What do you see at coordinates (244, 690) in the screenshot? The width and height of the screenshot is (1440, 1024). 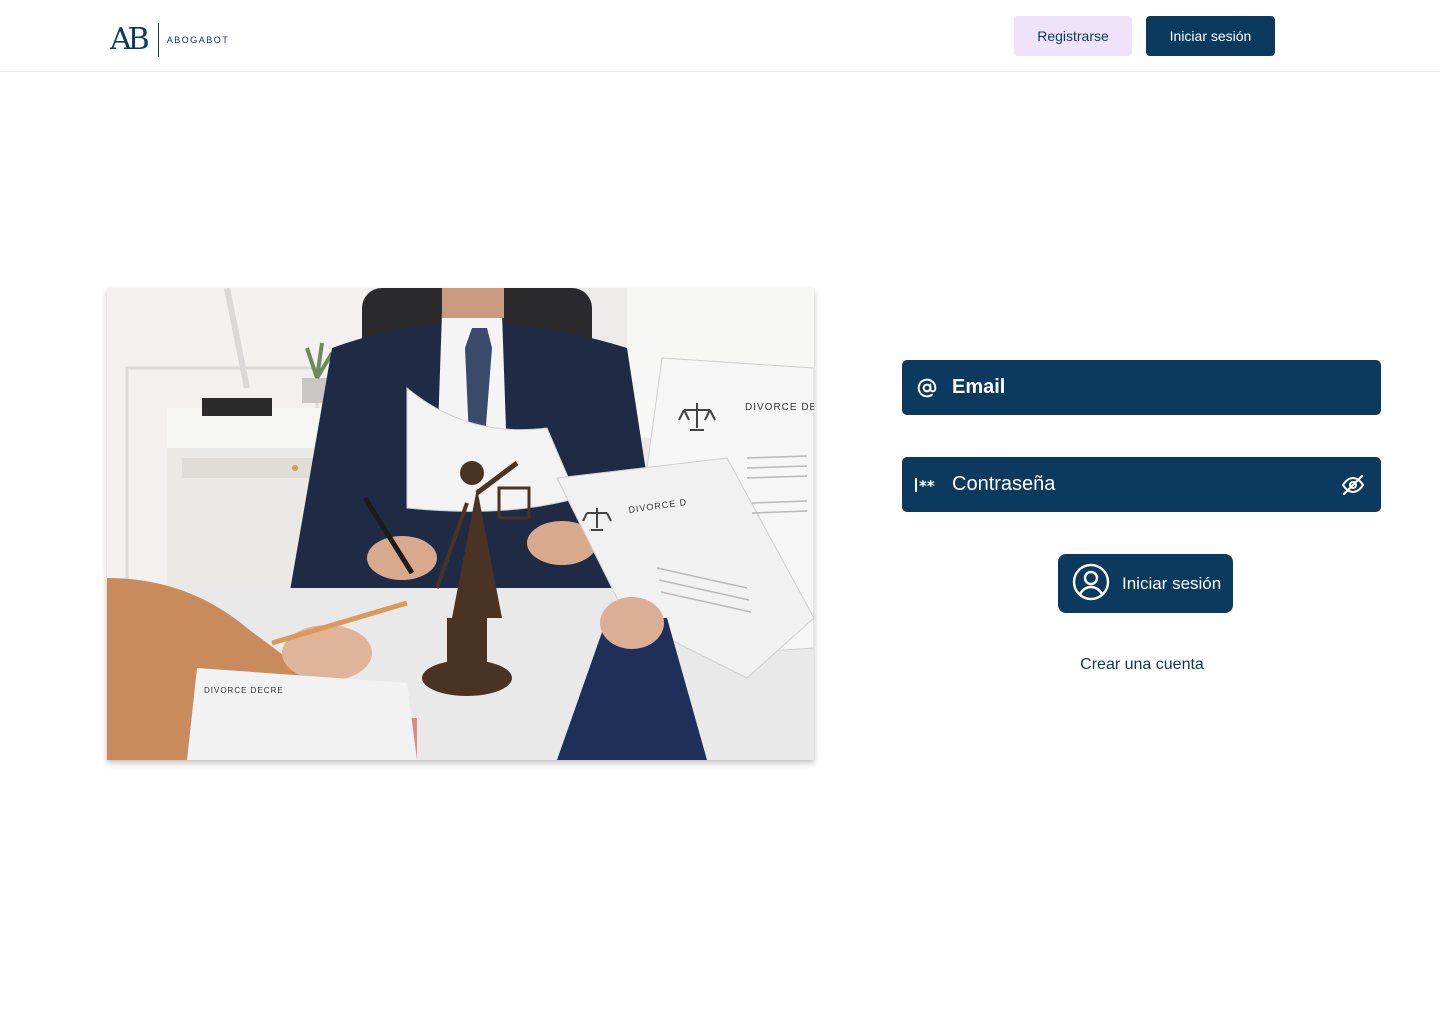 I see `document-label-3: DIVORCE DECRE` at bounding box center [244, 690].